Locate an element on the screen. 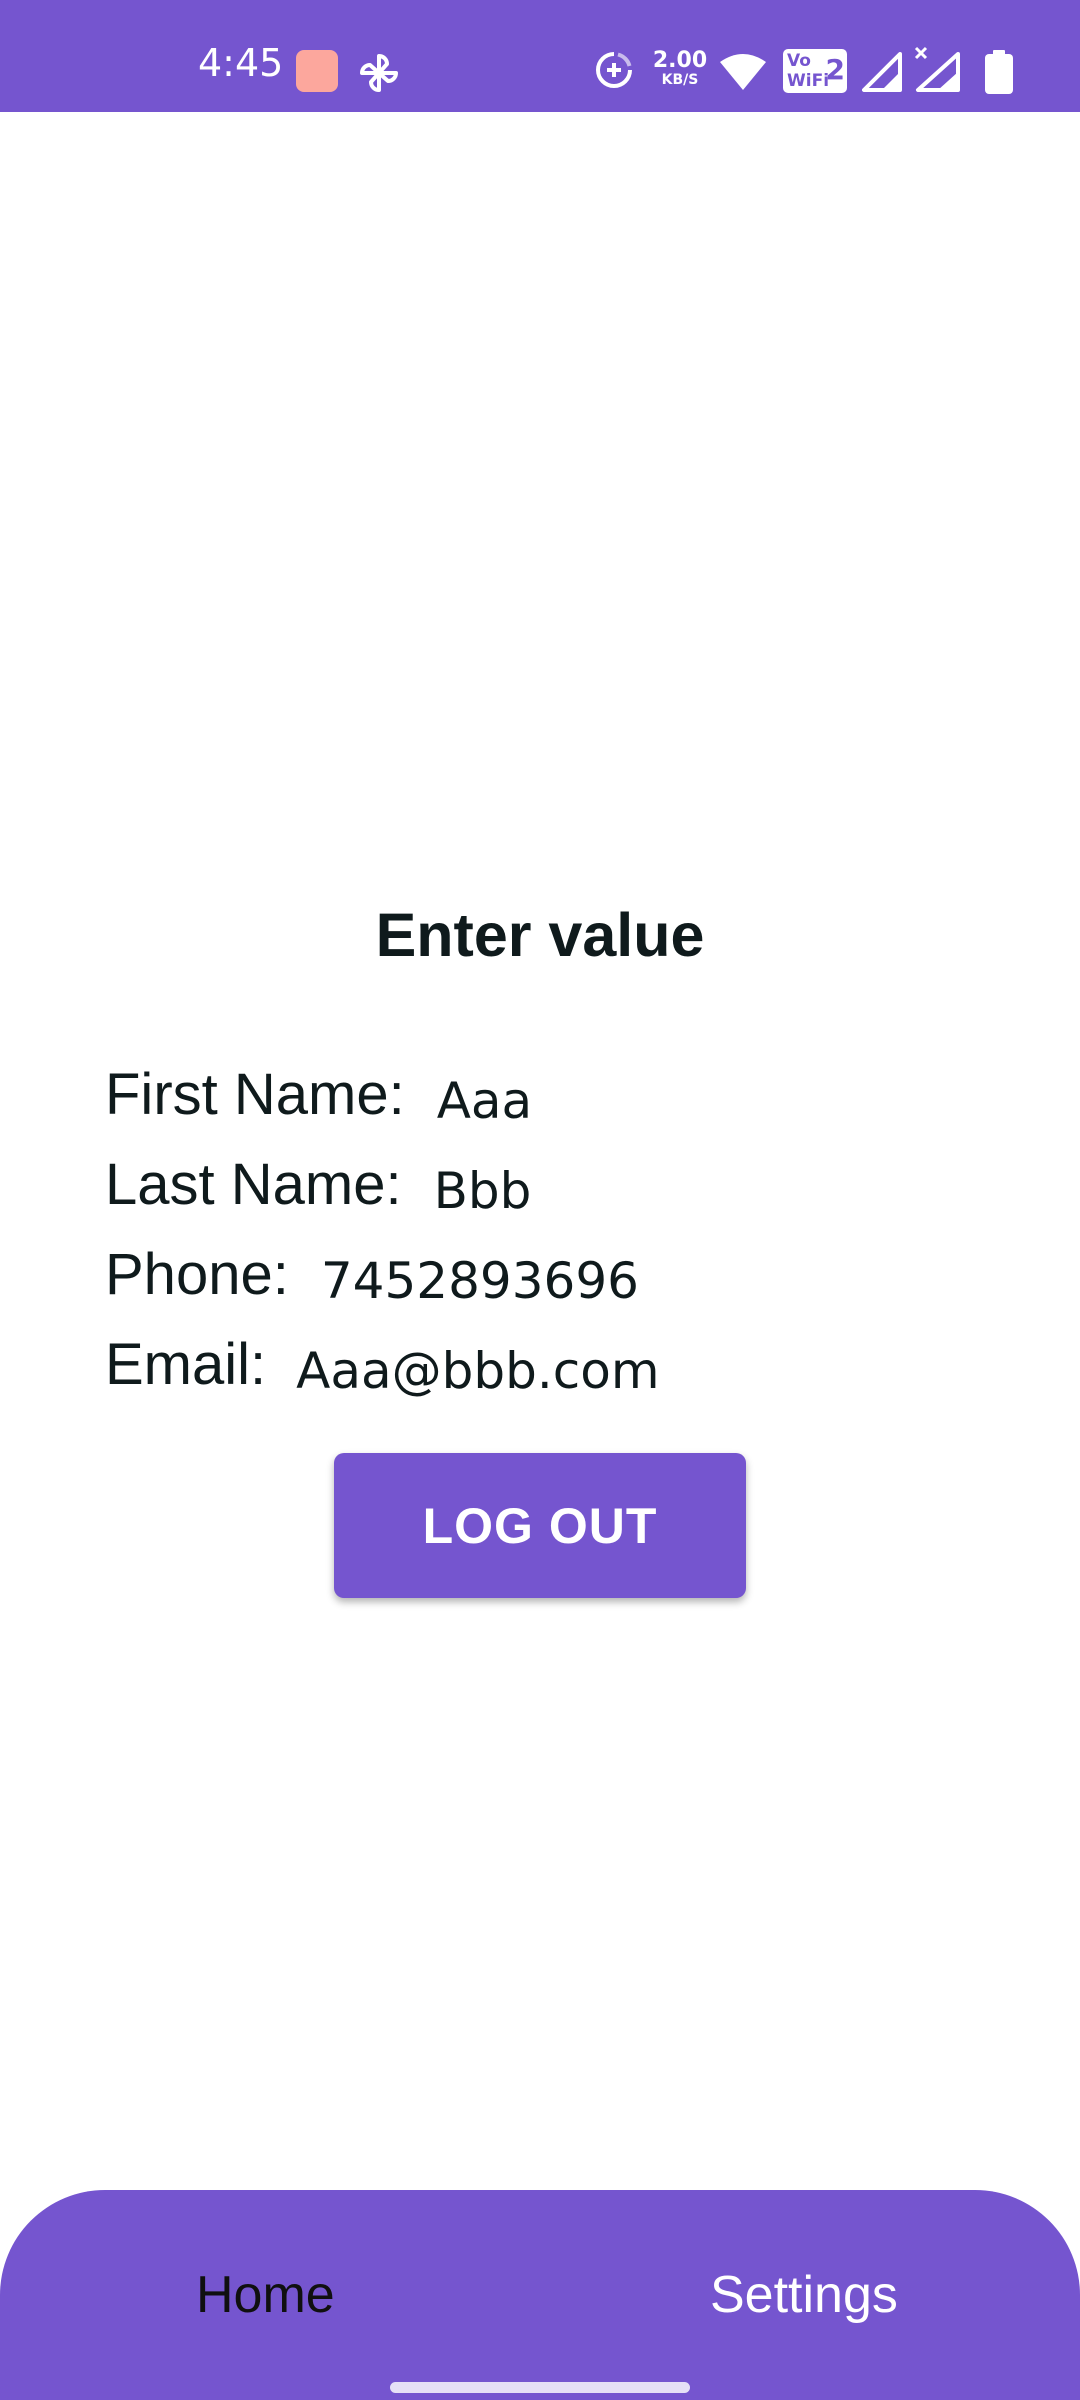  email-row: Email: Aaa@bbb.com is located at coordinates (382, 1363).